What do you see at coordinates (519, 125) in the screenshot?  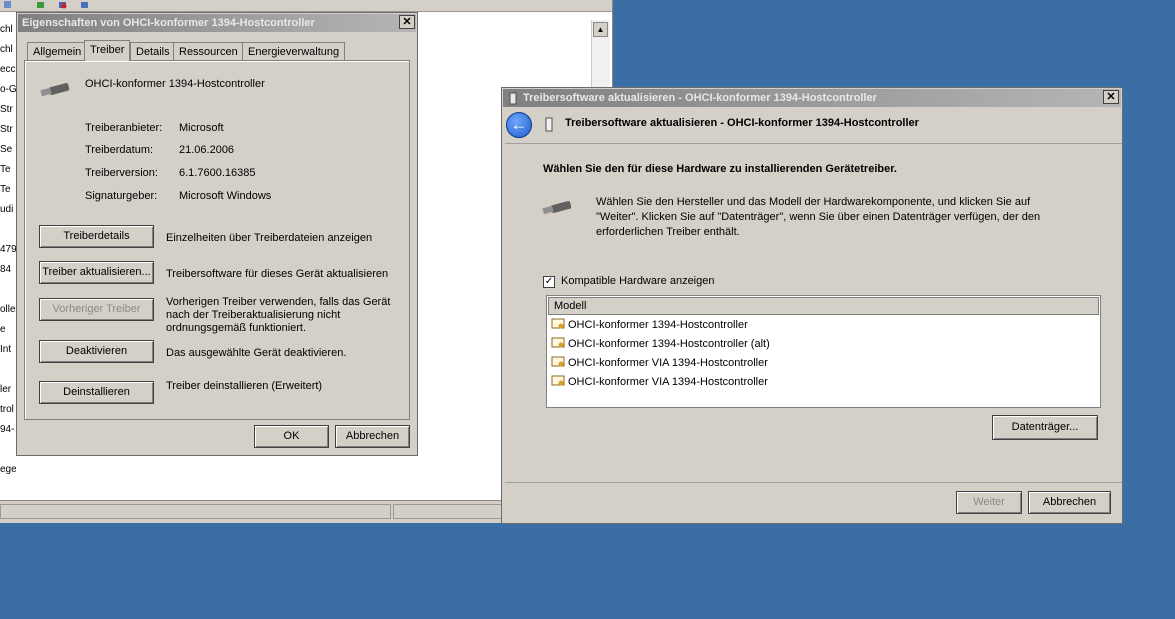 I see `back-arrow-icon: ←` at bounding box center [519, 125].